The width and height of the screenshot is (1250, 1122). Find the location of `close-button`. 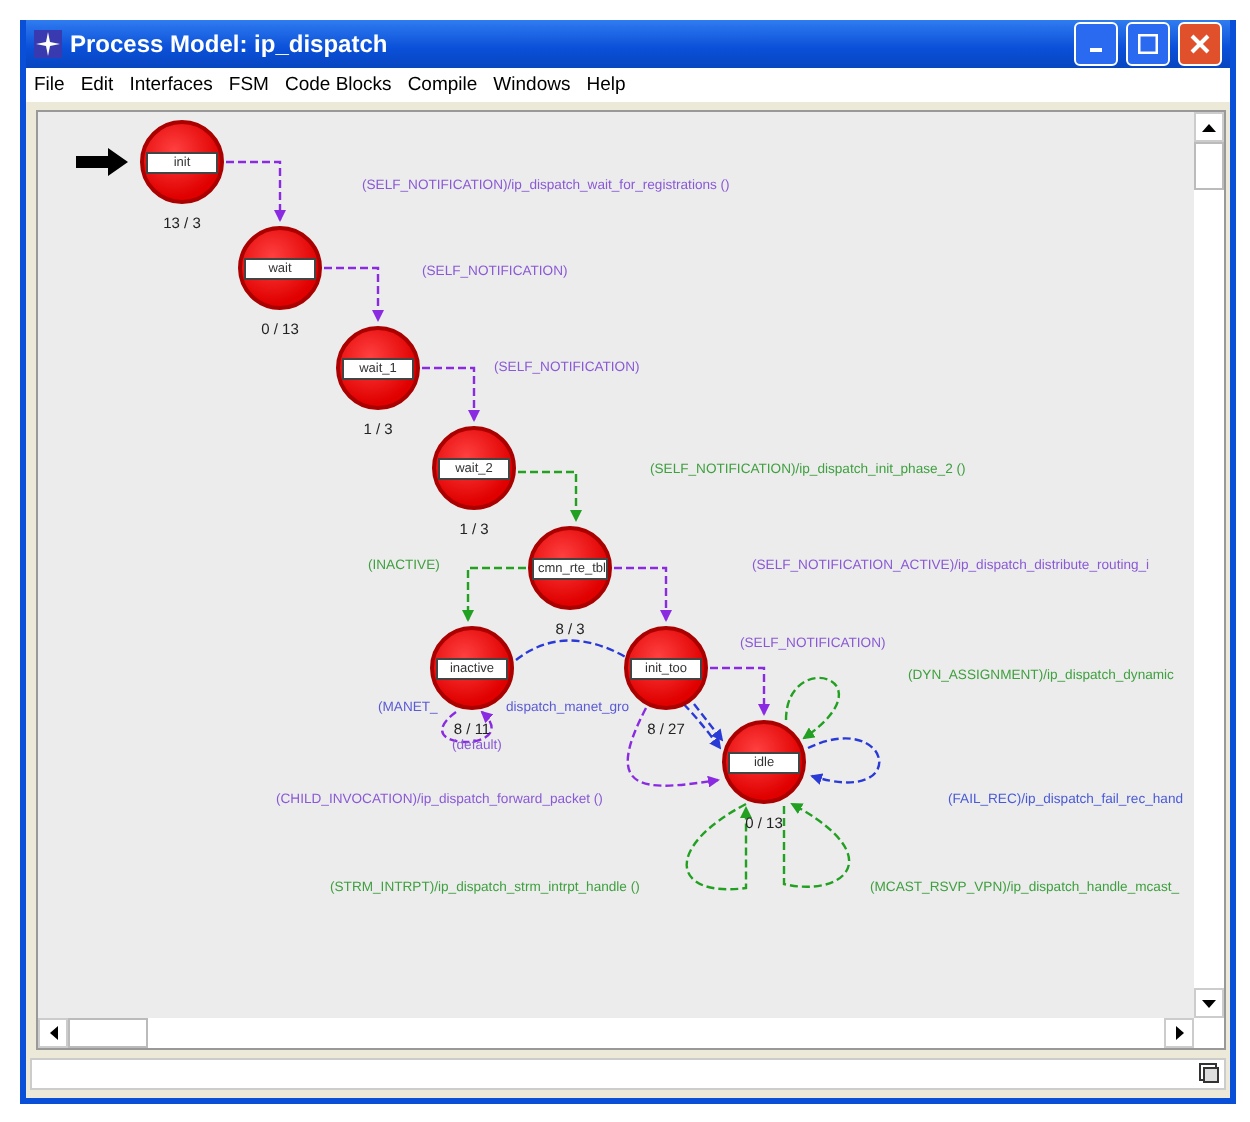

close-button is located at coordinates (1200, 44).